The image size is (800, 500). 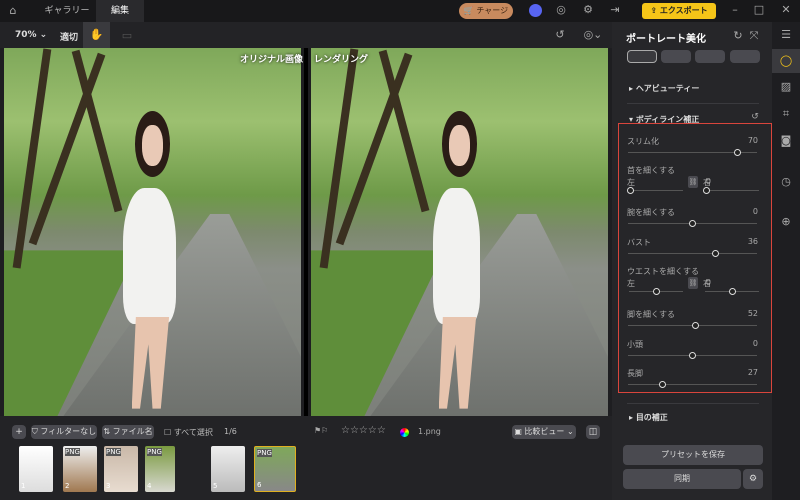 I want to click on color-label-icon, so click(x=404, y=432).